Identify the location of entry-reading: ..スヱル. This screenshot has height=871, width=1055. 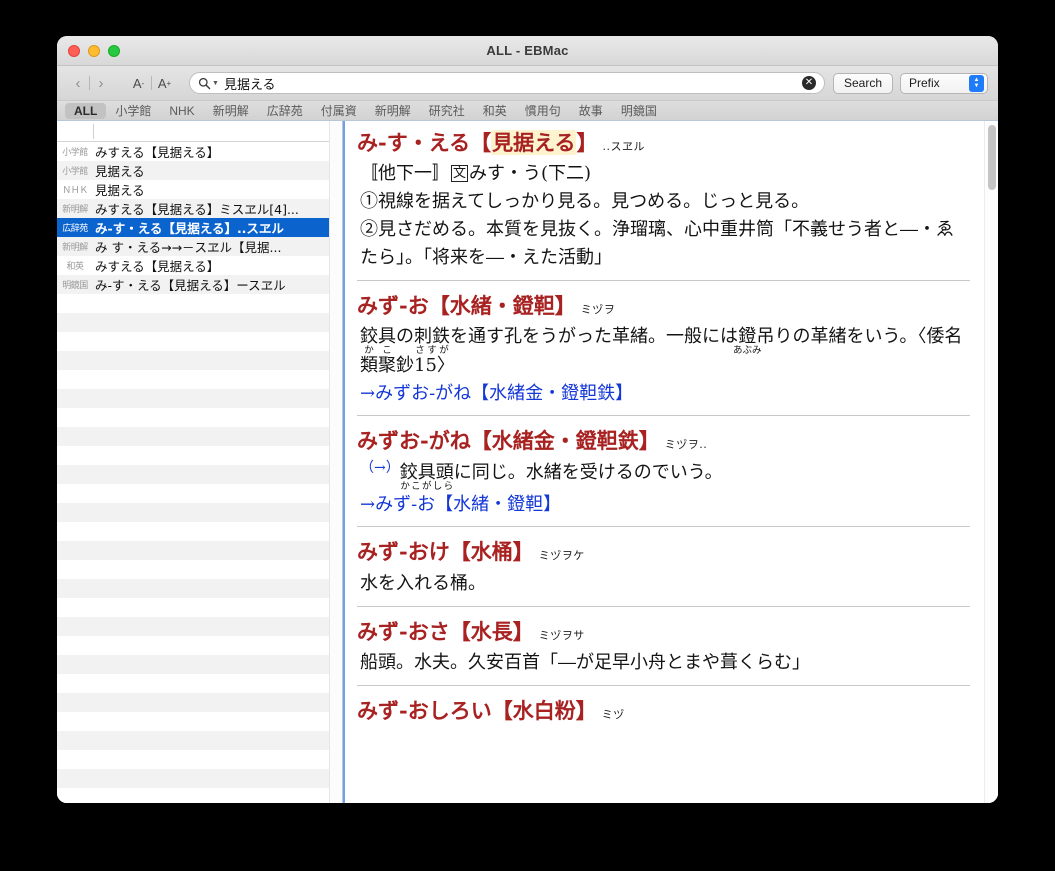
(623, 146).